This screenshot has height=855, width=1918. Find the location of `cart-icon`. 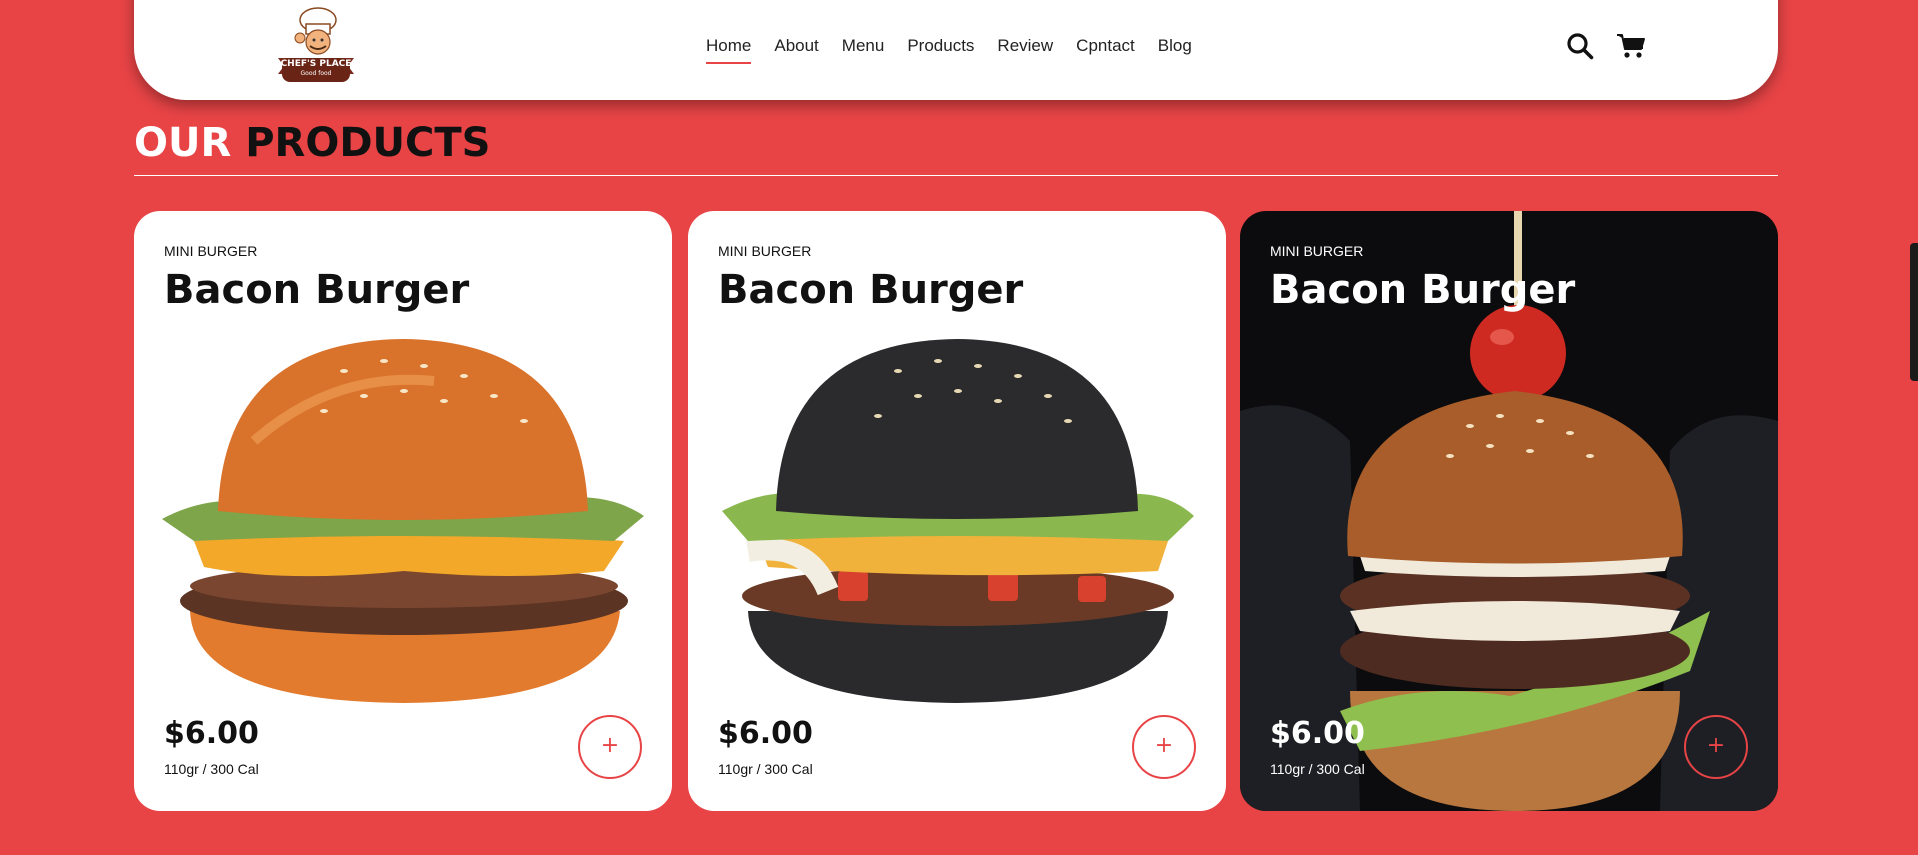

cart-icon is located at coordinates (1630, 46).